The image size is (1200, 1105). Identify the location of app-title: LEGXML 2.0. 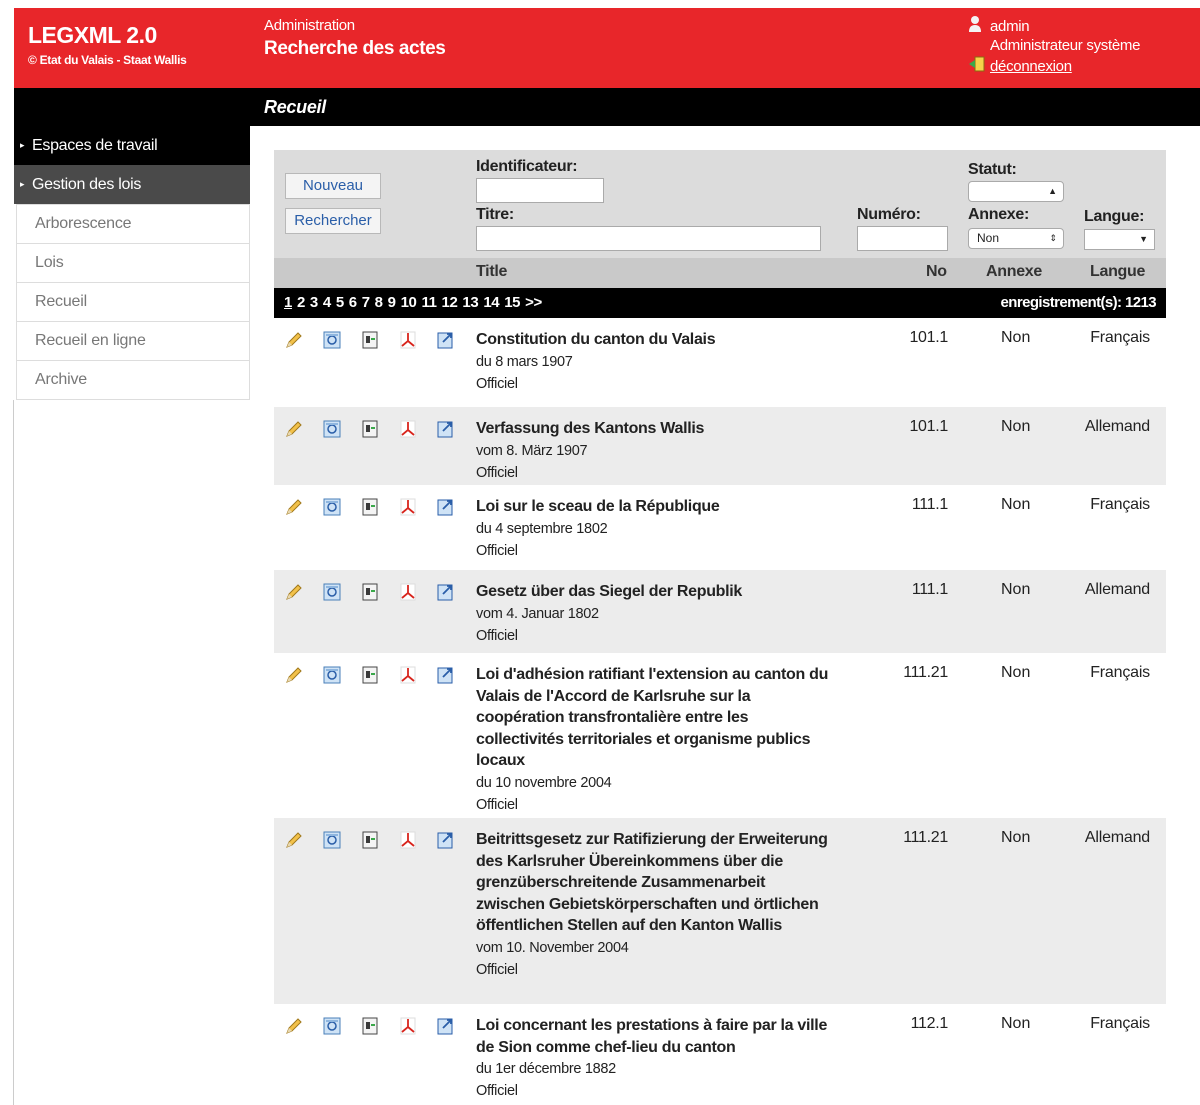
(92, 35).